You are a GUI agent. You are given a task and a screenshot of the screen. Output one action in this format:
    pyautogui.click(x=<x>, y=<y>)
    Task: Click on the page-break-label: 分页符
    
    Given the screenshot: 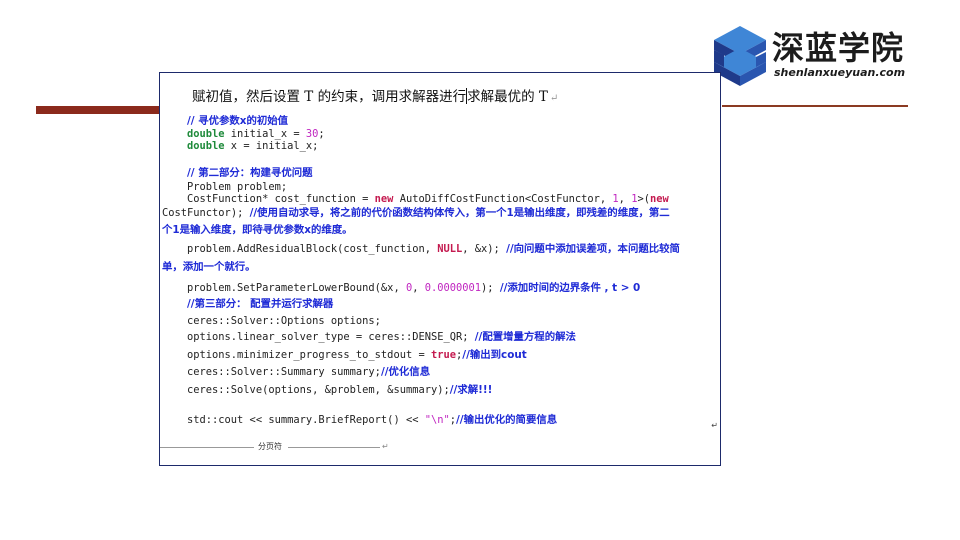 What is the action you would take?
    pyautogui.click(x=270, y=446)
    